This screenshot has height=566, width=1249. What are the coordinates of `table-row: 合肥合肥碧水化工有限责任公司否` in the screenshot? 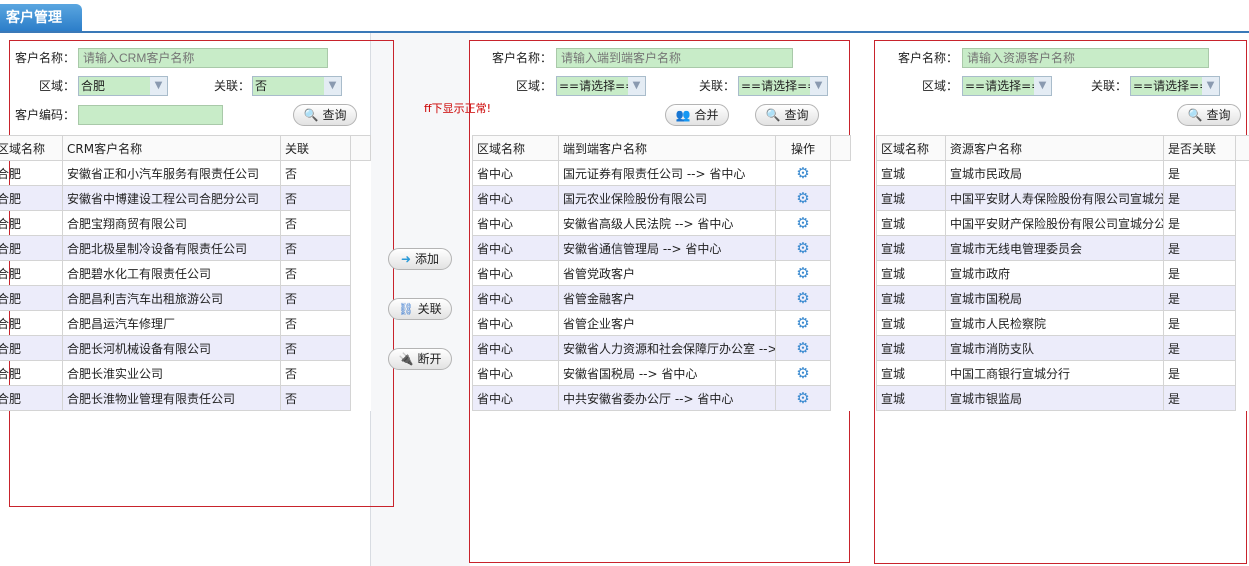 It's located at (185, 273).